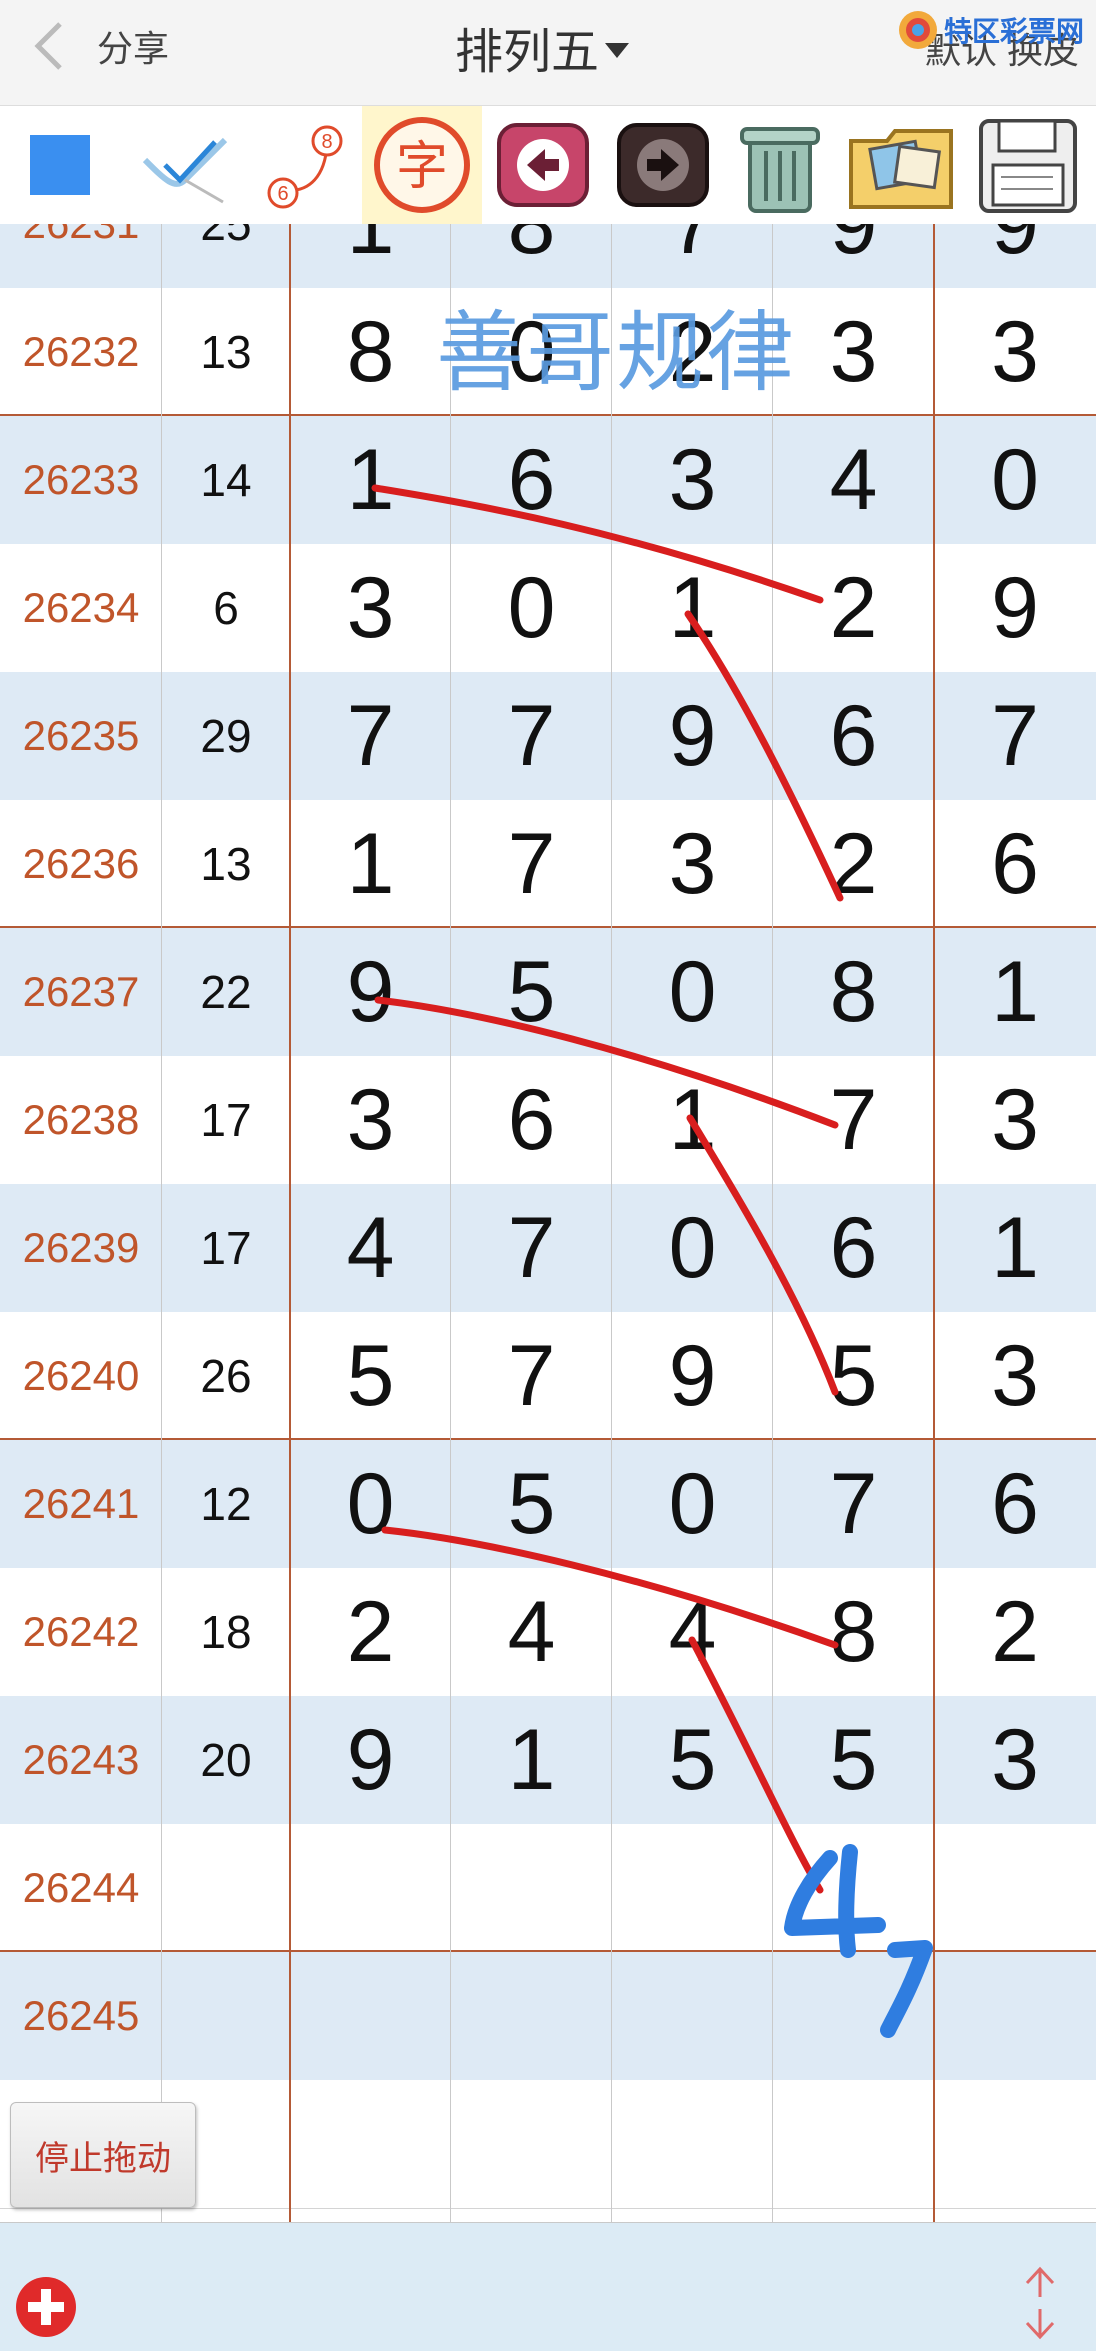 The width and height of the screenshot is (1096, 2351). What do you see at coordinates (662, 165) in the screenshot?
I see `redo-button` at bounding box center [662, 165].